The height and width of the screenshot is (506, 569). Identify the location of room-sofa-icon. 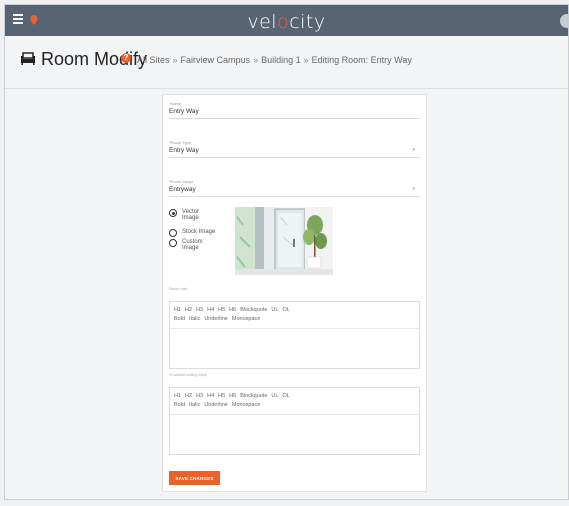
(28, 58).